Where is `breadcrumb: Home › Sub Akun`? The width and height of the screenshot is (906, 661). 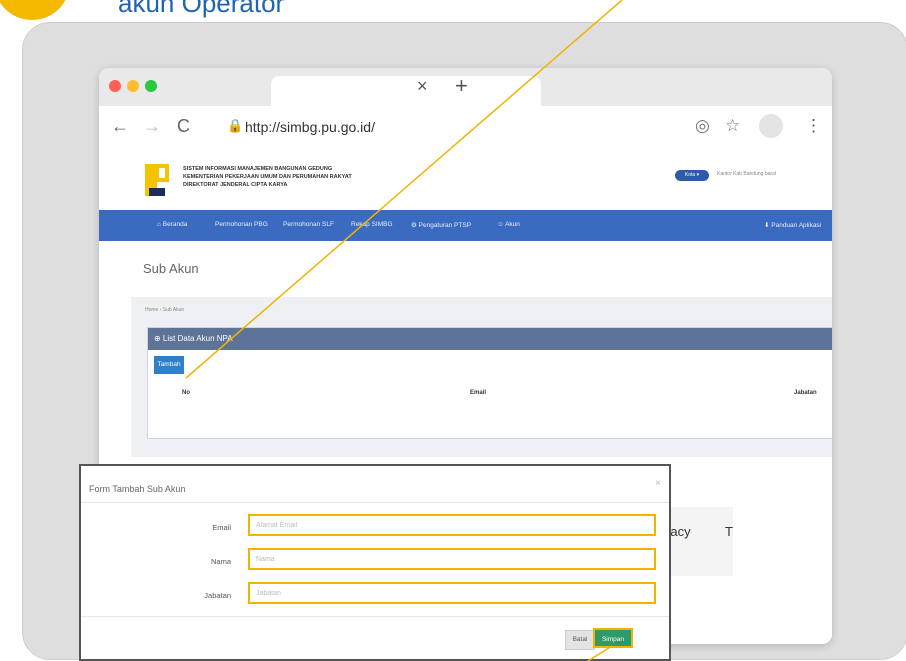
breadcrumb: Home › Sub Akun is located at coordinates (164, 310).